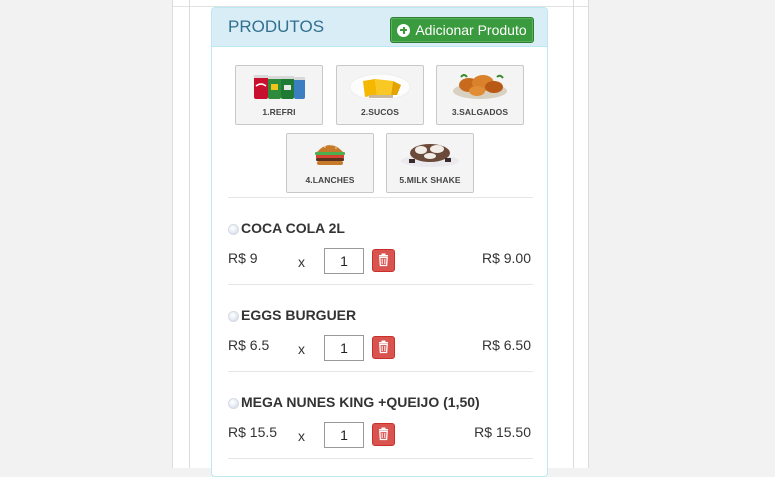  Describe the element at coordinates (430, 180) in the screenshot. I see `category-label: 5.MILK SHAKE` at that location.